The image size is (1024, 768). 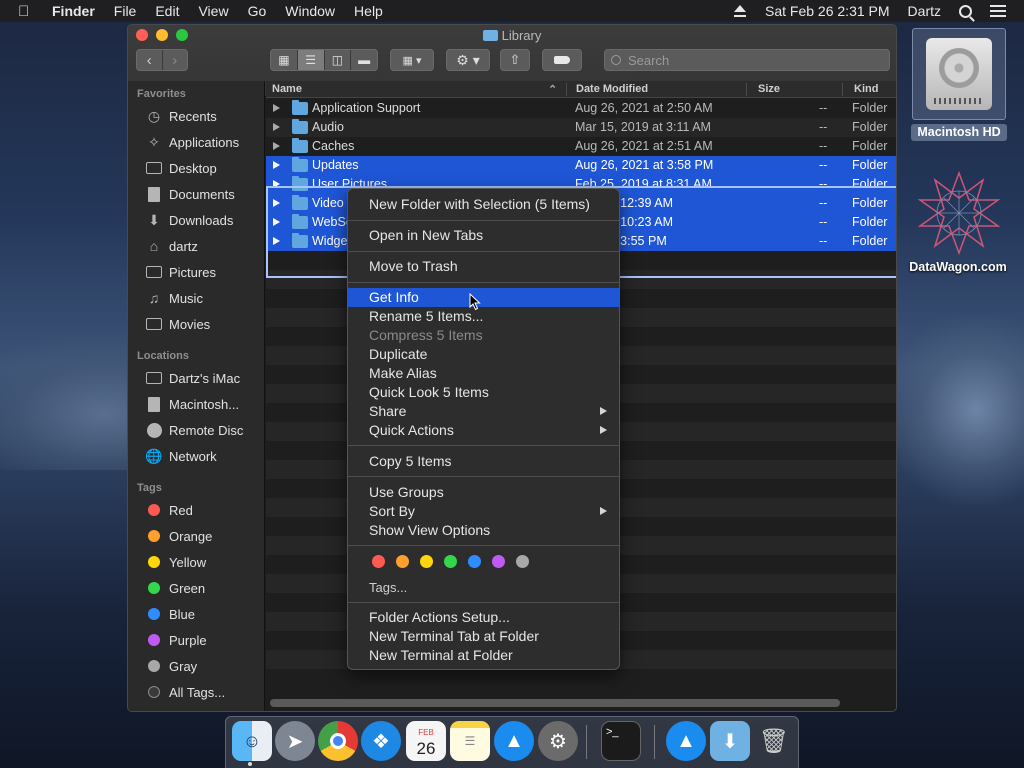 I want to click on macintosh-hd-label: Macintosh HD, so click(x=959, y=132).